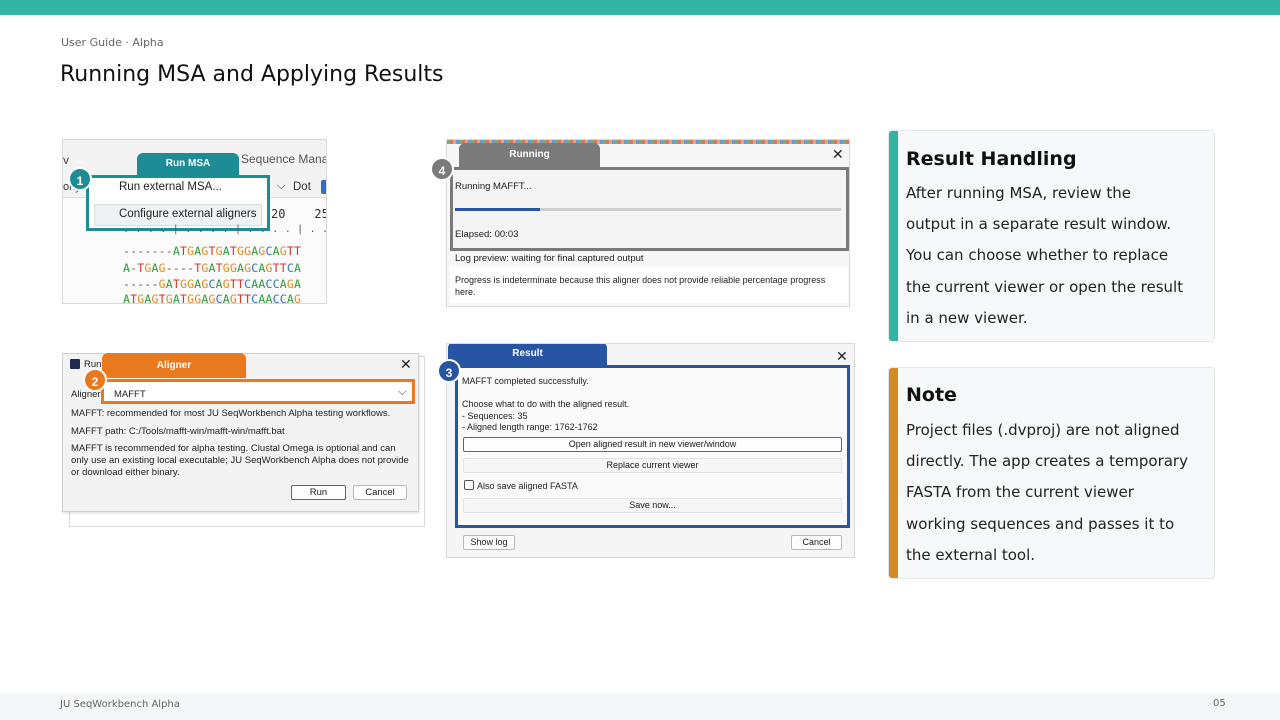  What do you see at coordinates (212, 284) in the screenshot?
I see `sequence-row-3: -----GATGGAGCAGTTCAACCAGA` at bounding box center [212, 284].